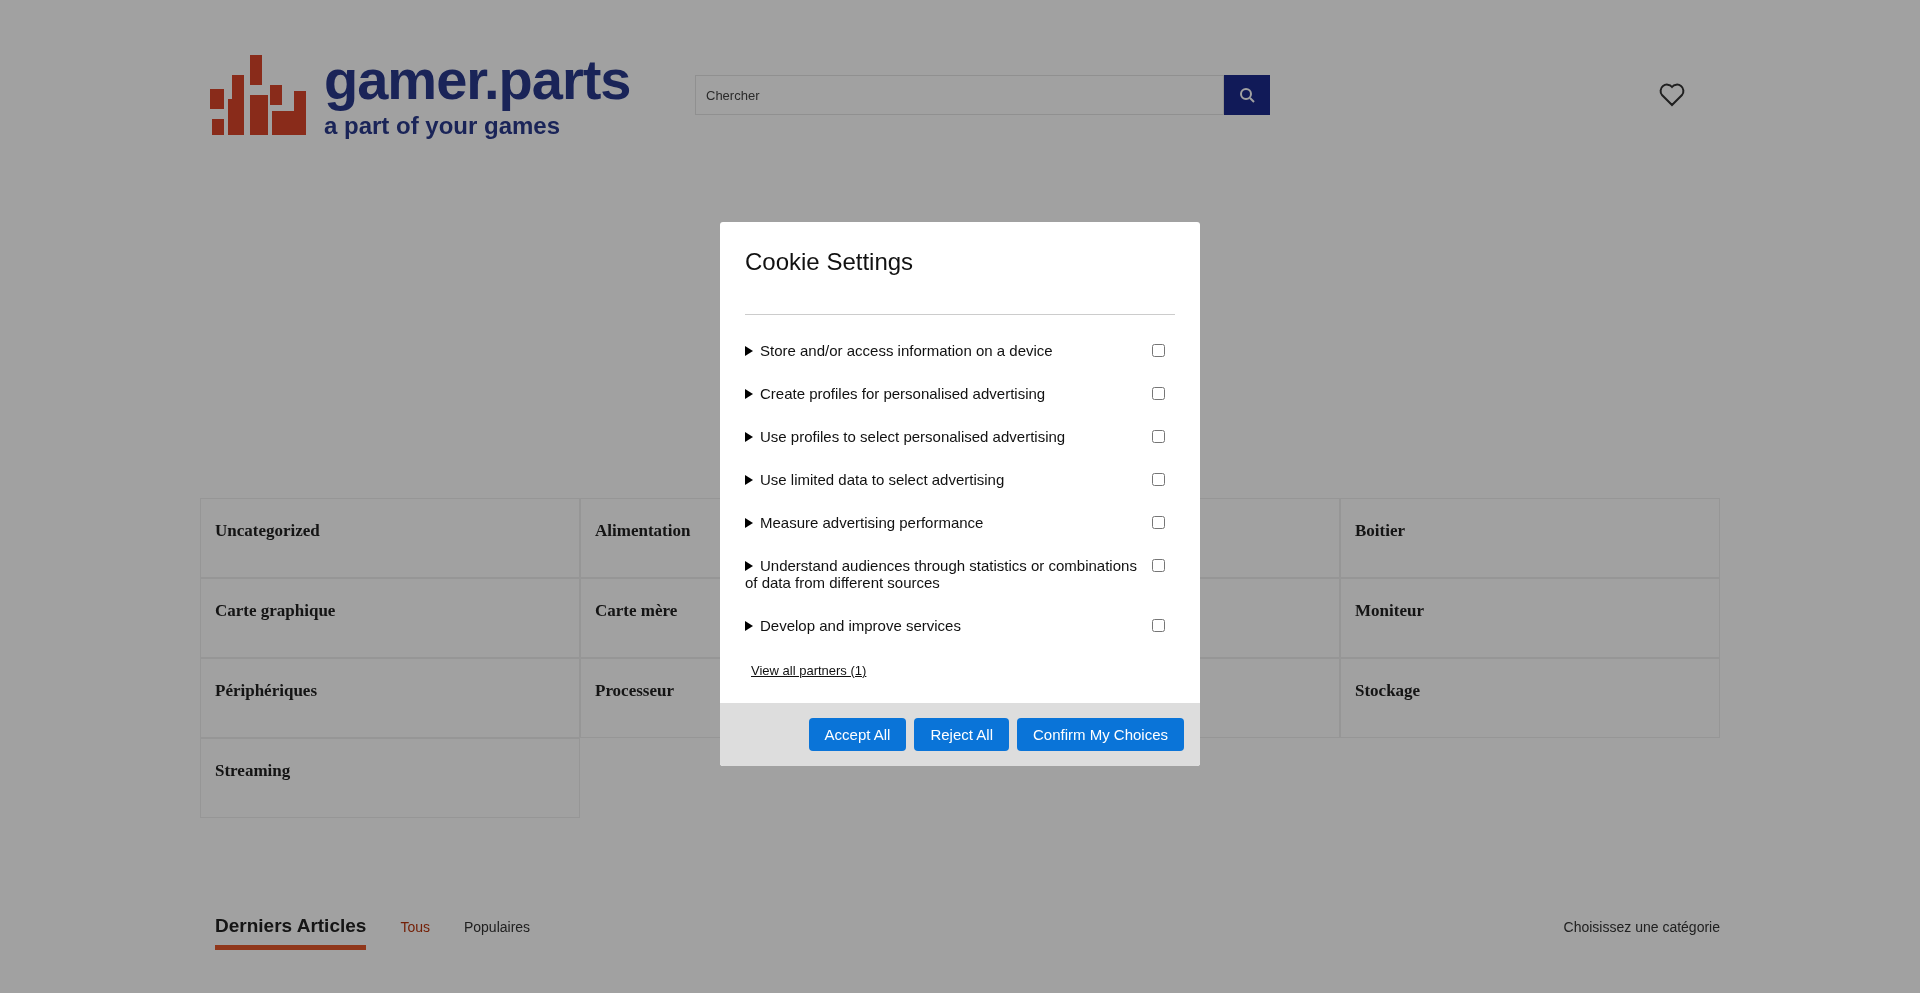  What do you see at coordinates (1672, 95) in the screenshot?
I see `heart-icon` at bounding box center [1672, 95].